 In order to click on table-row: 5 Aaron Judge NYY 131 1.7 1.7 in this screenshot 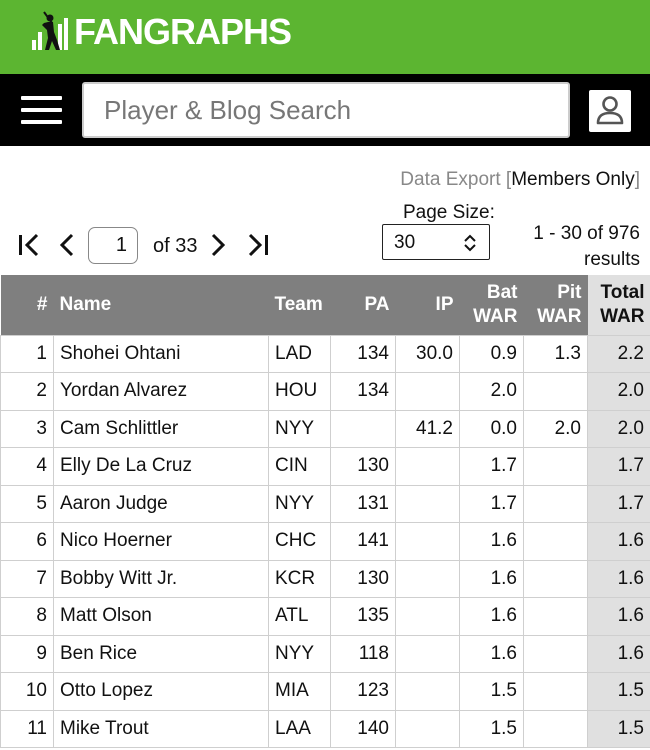, I will do `click(325, 503)`.